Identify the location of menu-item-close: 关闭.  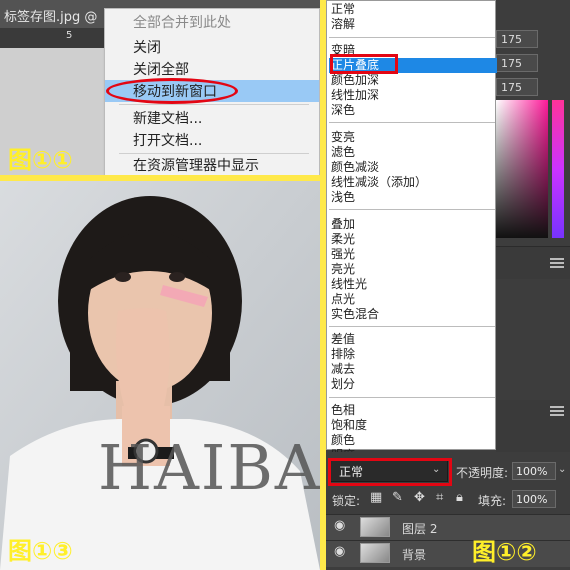
(212, 47).